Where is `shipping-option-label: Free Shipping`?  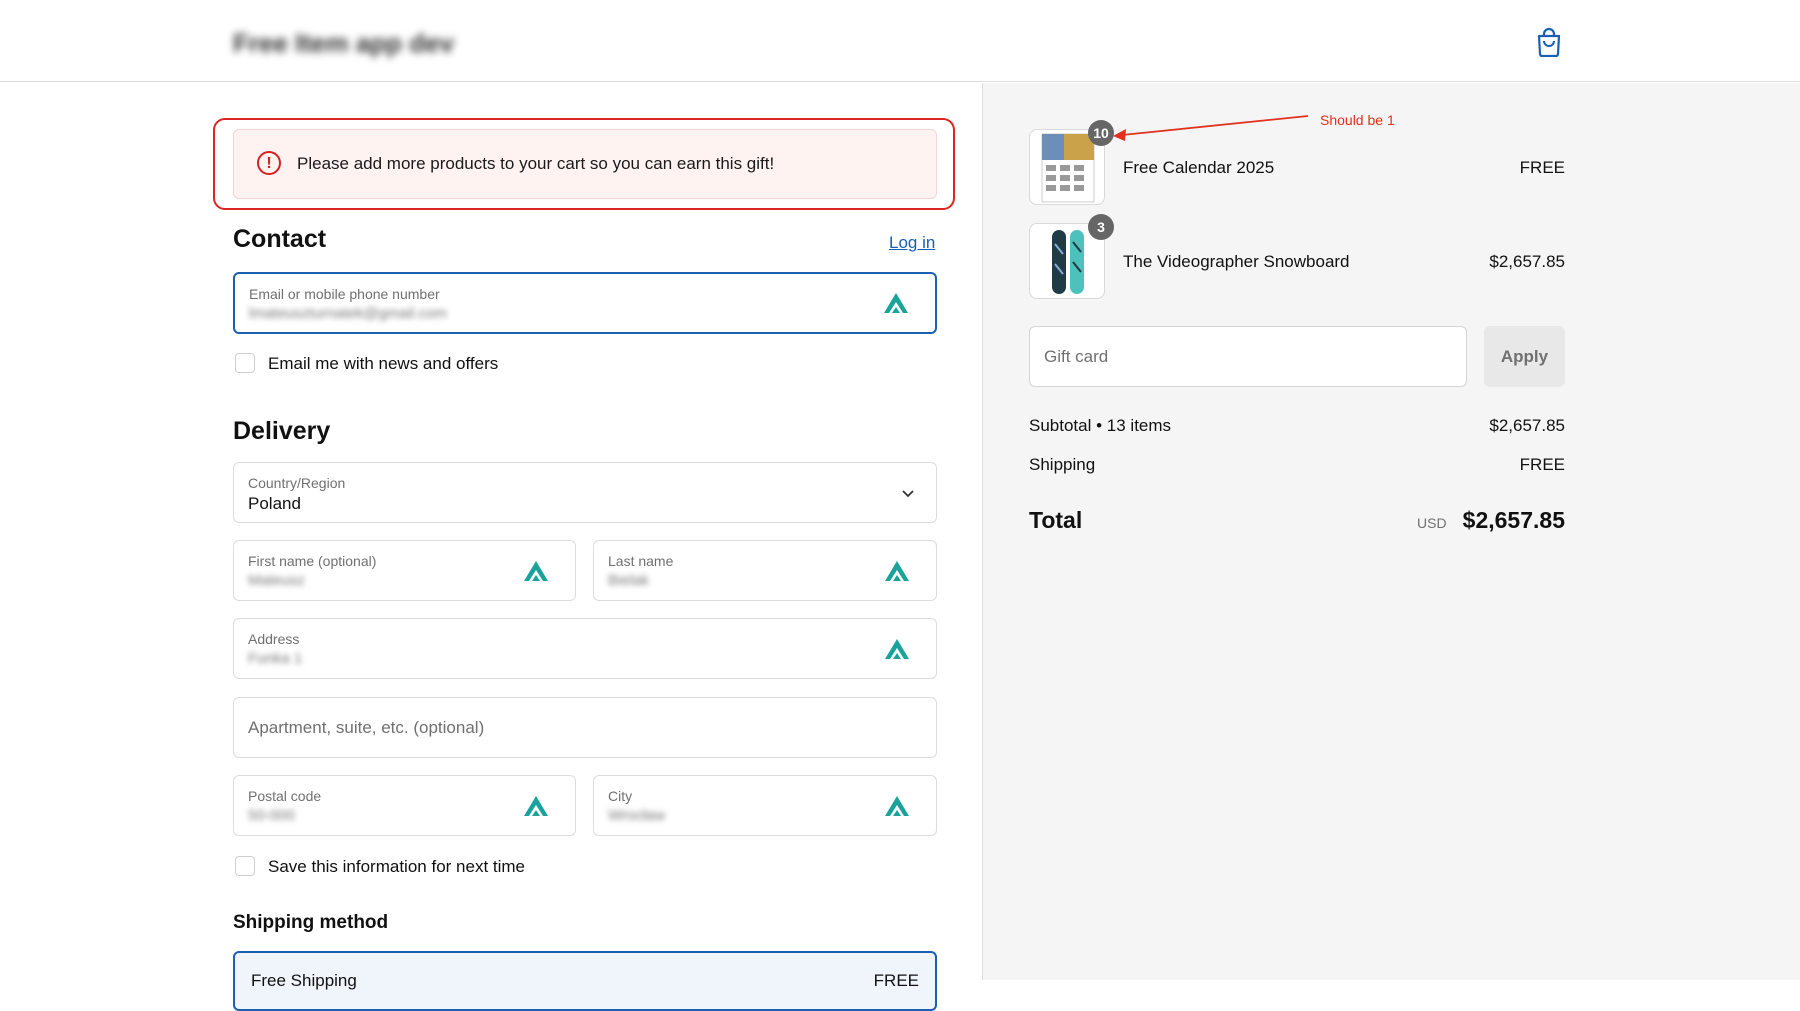
shipping-option-label: Free Shipping is located at coordinates (304, 980).